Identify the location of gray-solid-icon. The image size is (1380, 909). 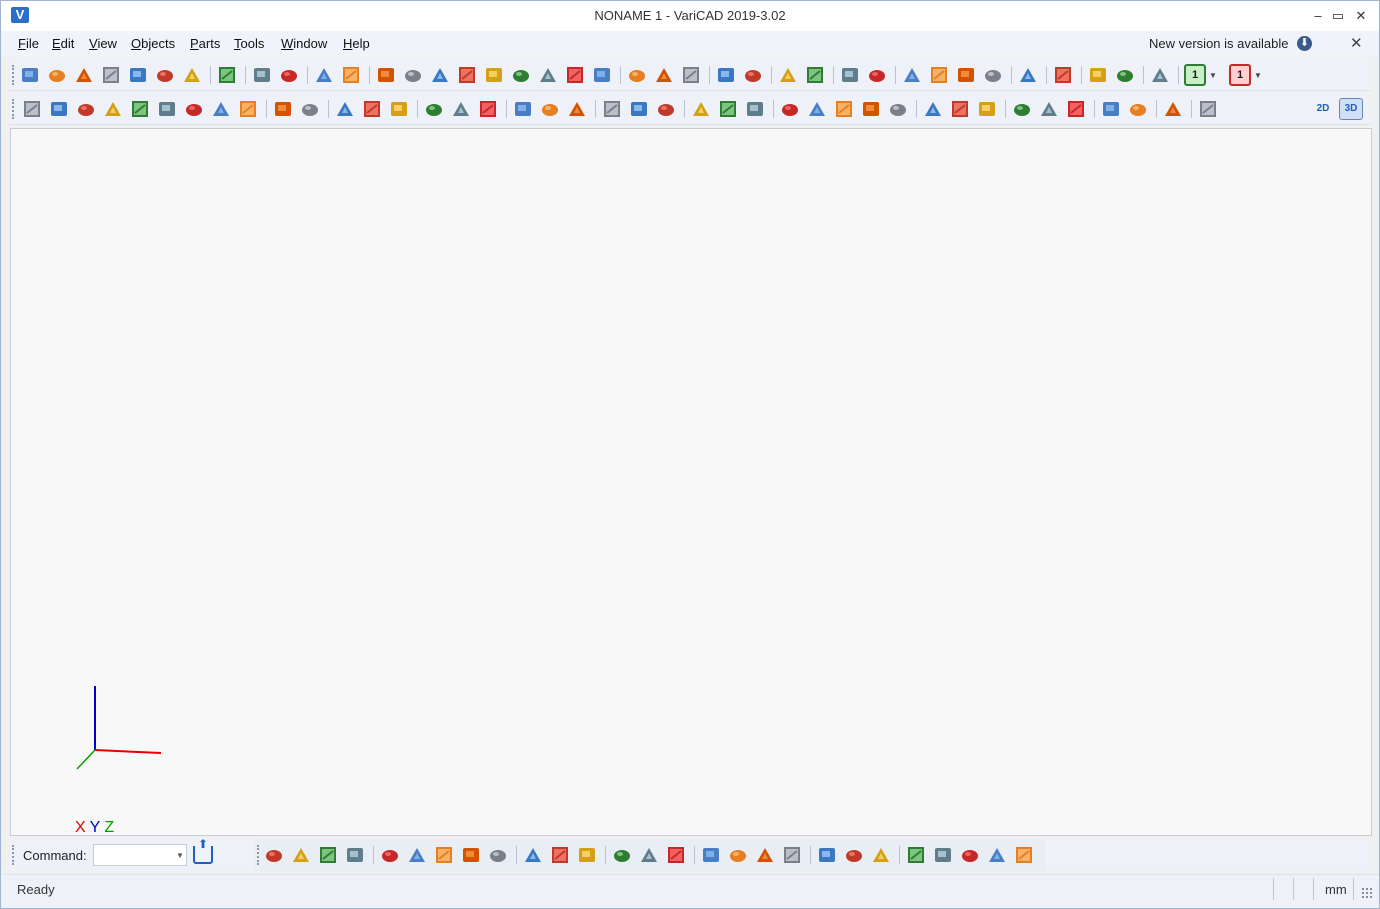
(399, 109).